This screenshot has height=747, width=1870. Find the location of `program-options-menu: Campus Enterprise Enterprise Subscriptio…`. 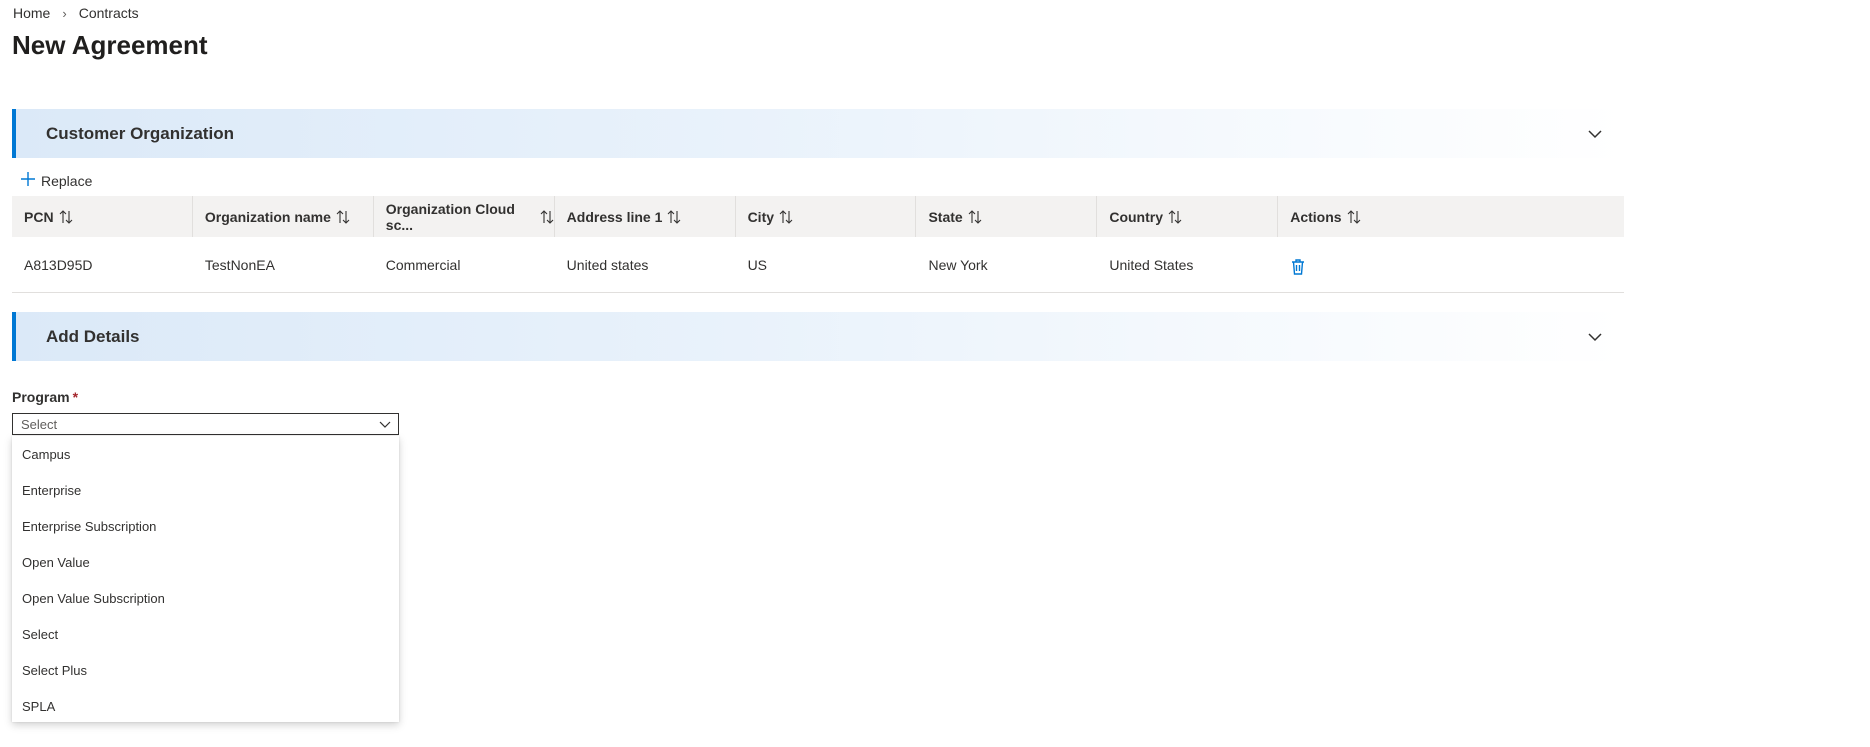

program-options-menu: Campus Enterprise Enterprise Subscriptio… is located at coordinates (205, 579).